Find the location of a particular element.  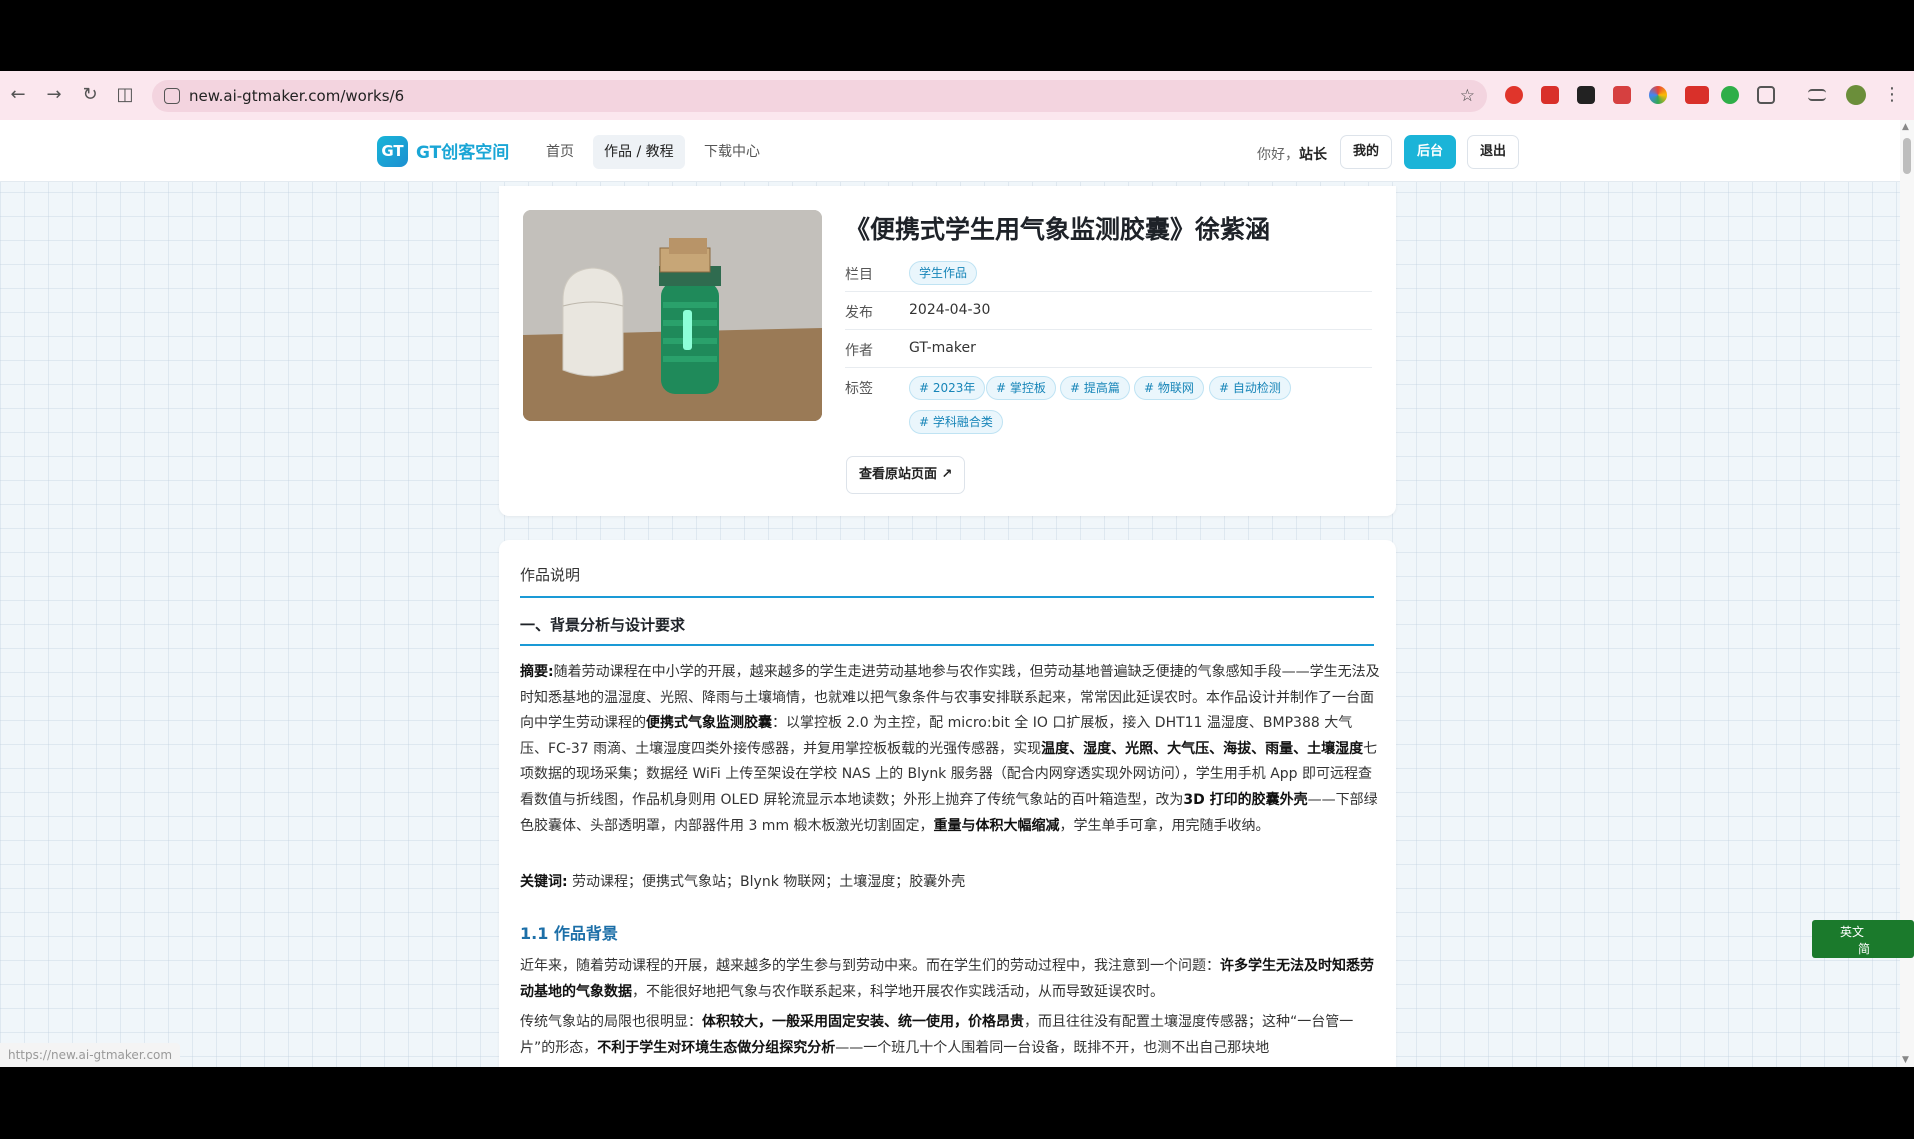

ime-toolbar: 英文 简 is located at coordinates (1863, 939).